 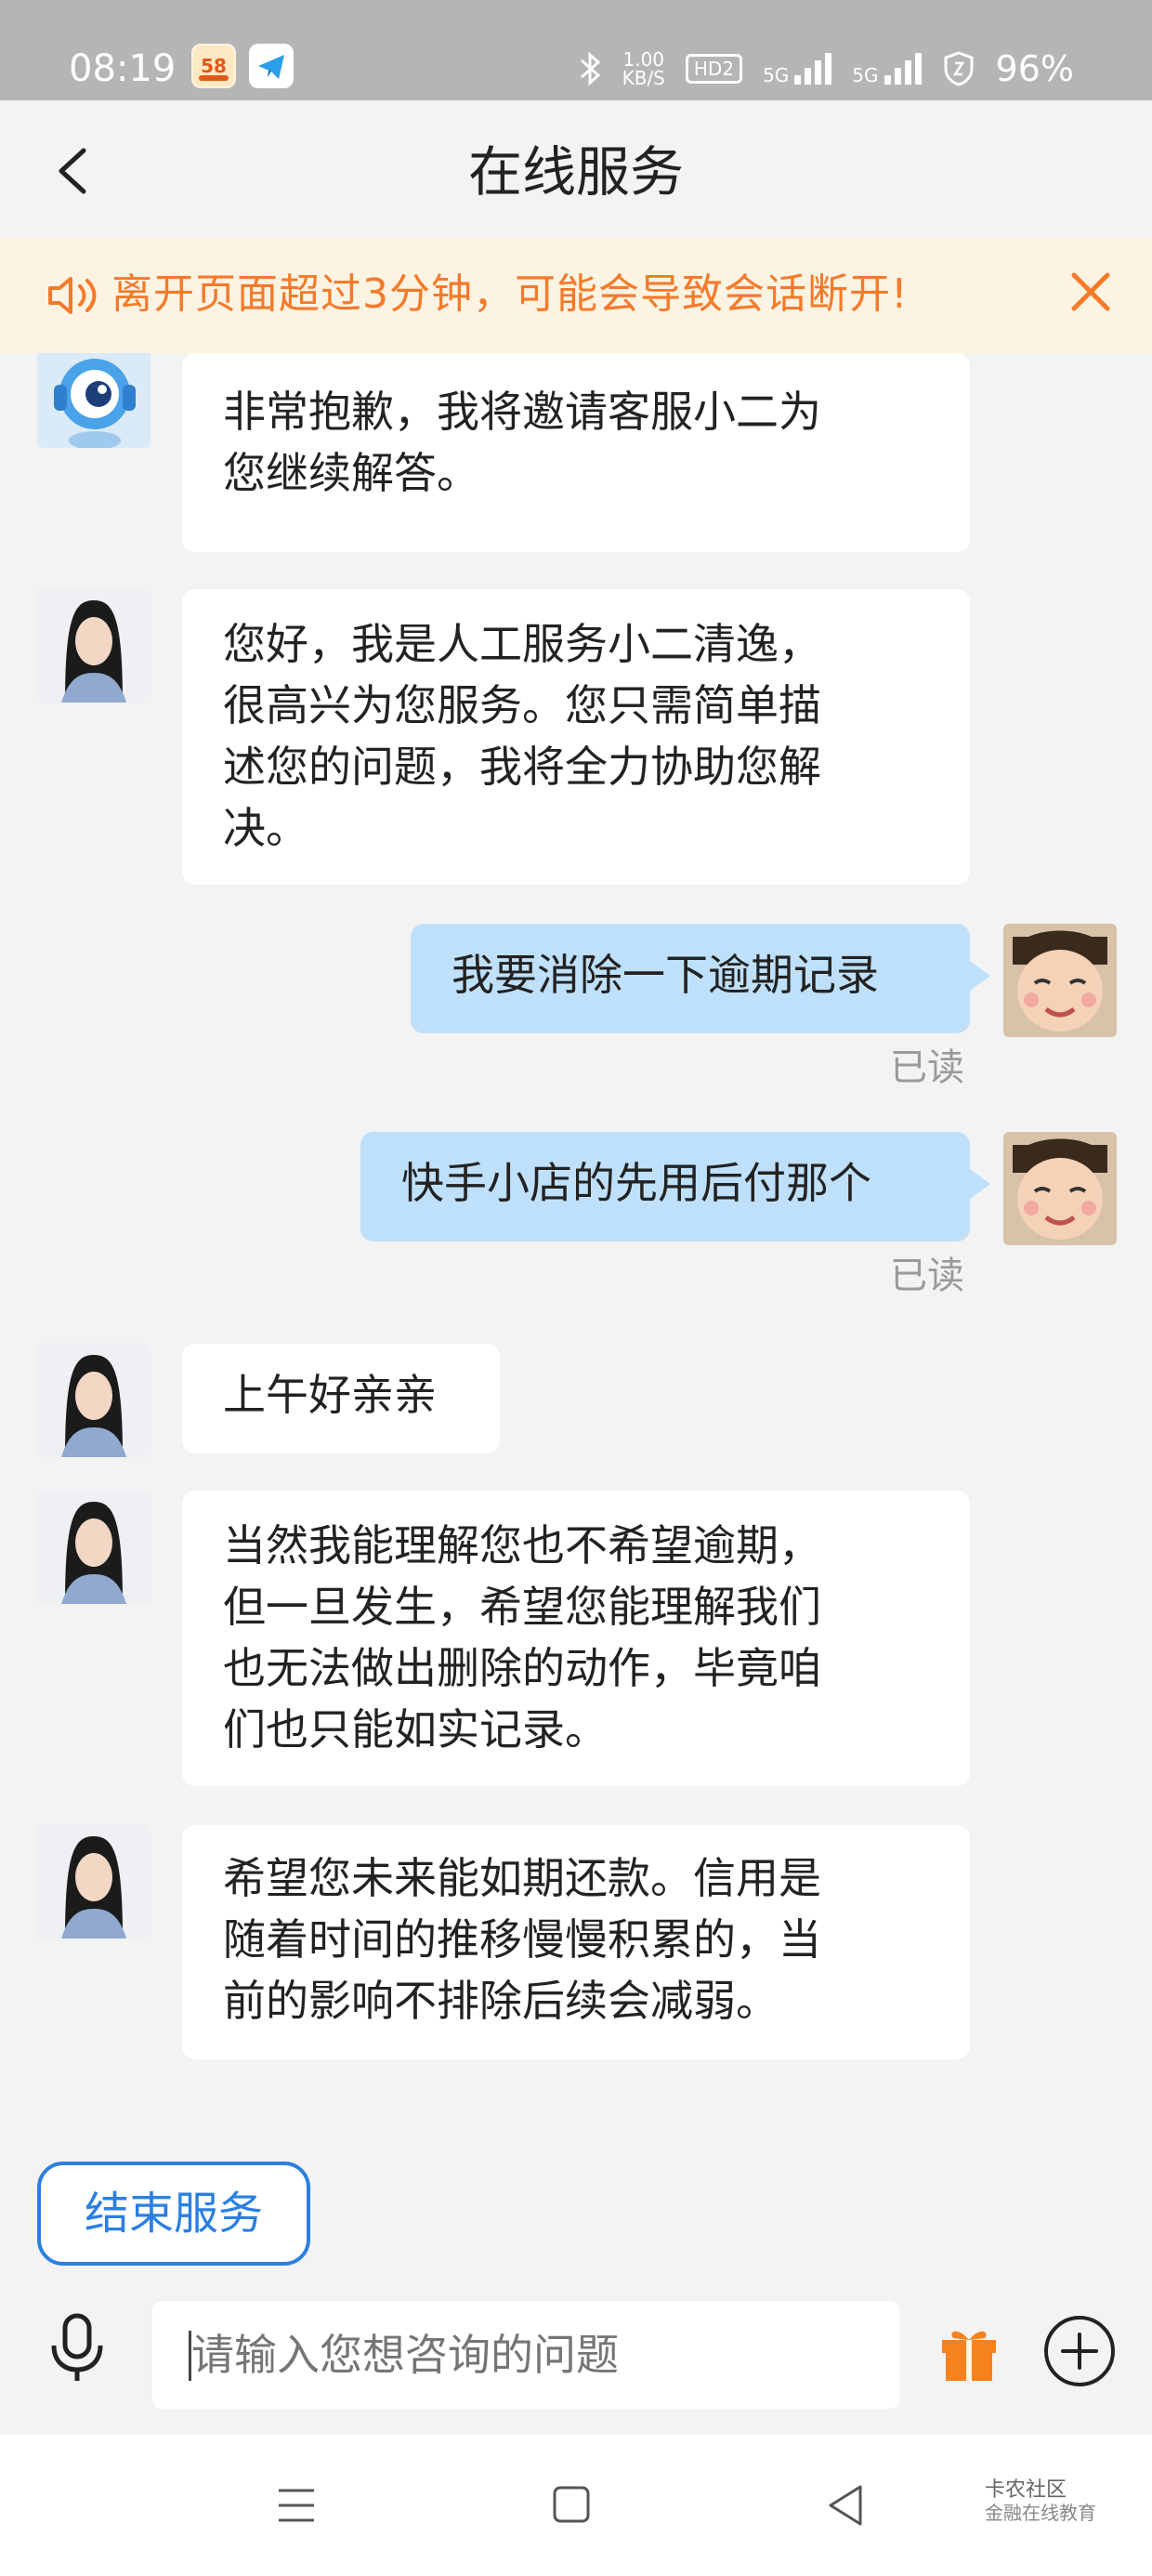 I want to click on shield-icon, so click(x=959, y=68).